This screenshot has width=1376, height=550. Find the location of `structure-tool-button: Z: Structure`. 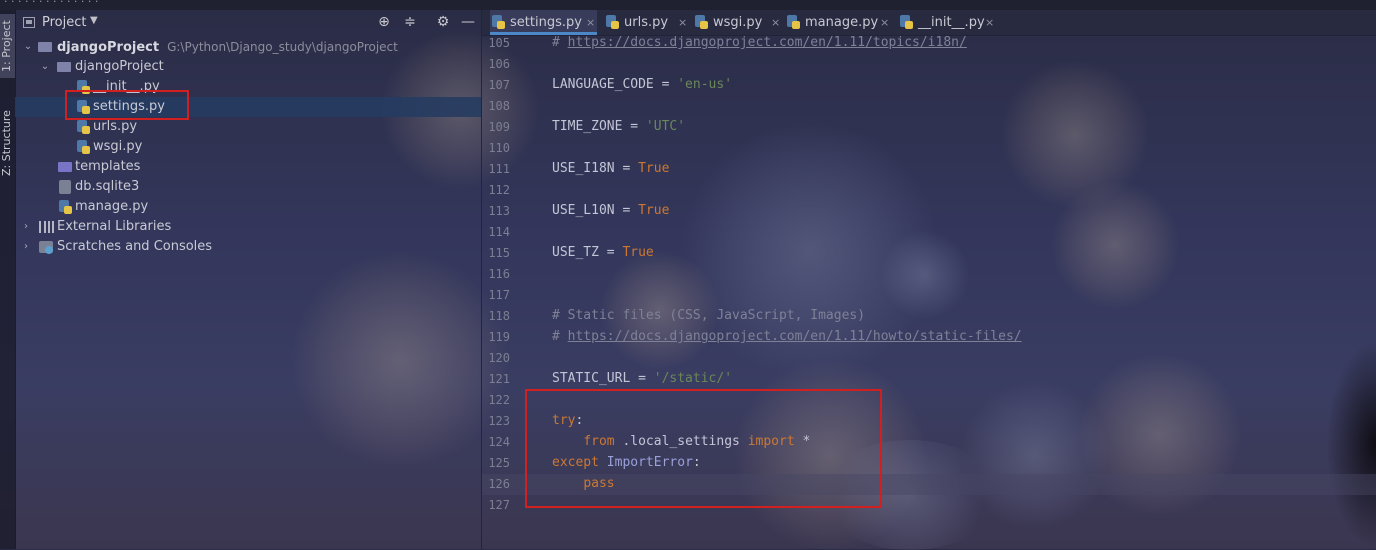

structure-tool-button: Z: Structure is located at coordinates (7, 143).